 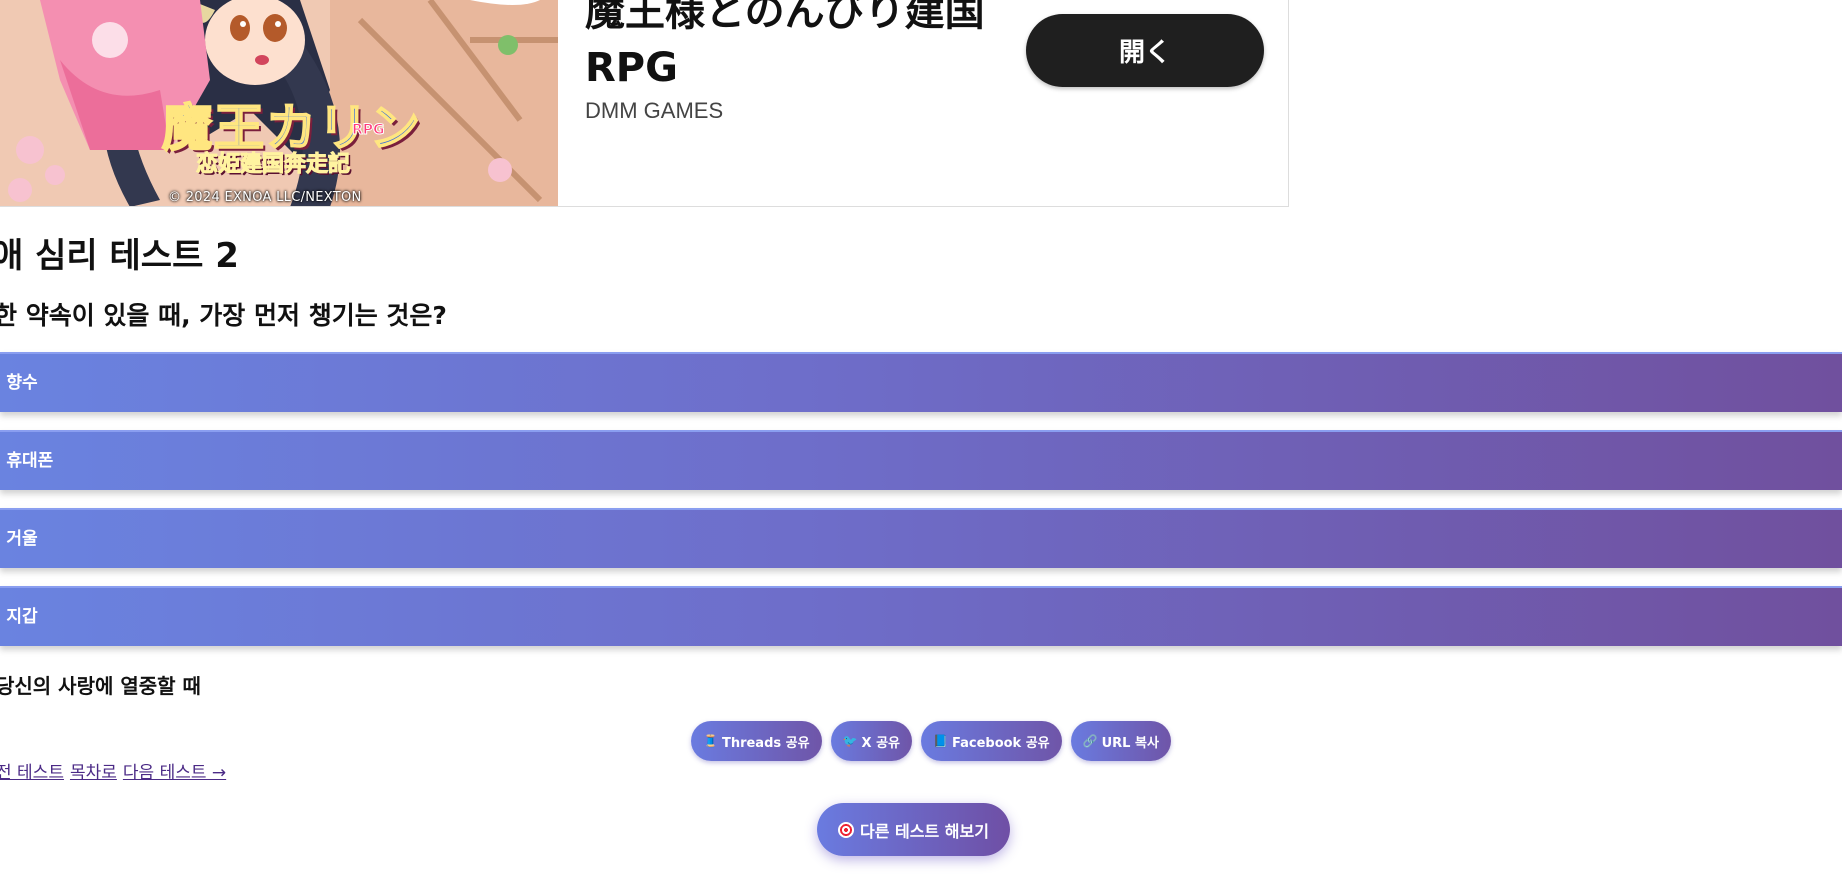 What do you see at coordinates (265, 197) in the screenshot?
I see `ad-copyright: © 2024 EXNOA LLC/NEXTON` at bounding box center [265, 197].